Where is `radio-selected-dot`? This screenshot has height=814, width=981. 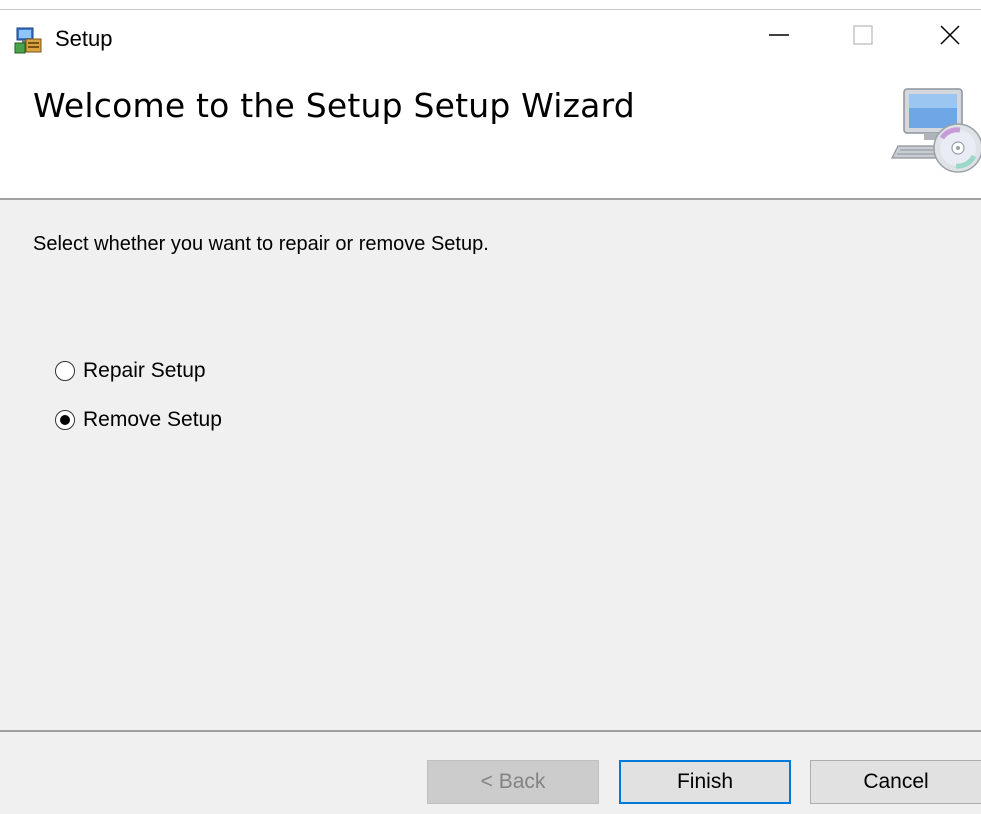
radio-selected-dot is located at coordinates (65, 420).